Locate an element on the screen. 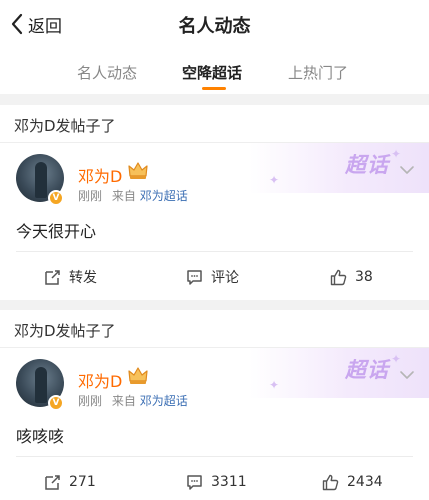 This screenshot has width=429, height=500. comment-count: 3311 is located at coordinates (229, 482).